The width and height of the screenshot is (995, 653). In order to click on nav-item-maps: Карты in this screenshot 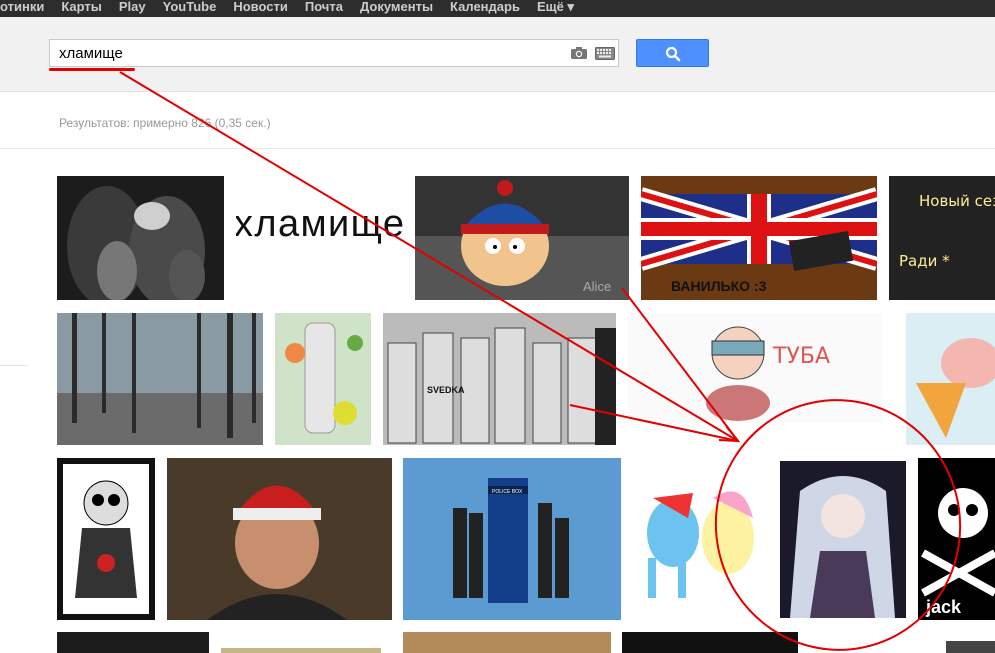, I will do `click(81, 8)`.